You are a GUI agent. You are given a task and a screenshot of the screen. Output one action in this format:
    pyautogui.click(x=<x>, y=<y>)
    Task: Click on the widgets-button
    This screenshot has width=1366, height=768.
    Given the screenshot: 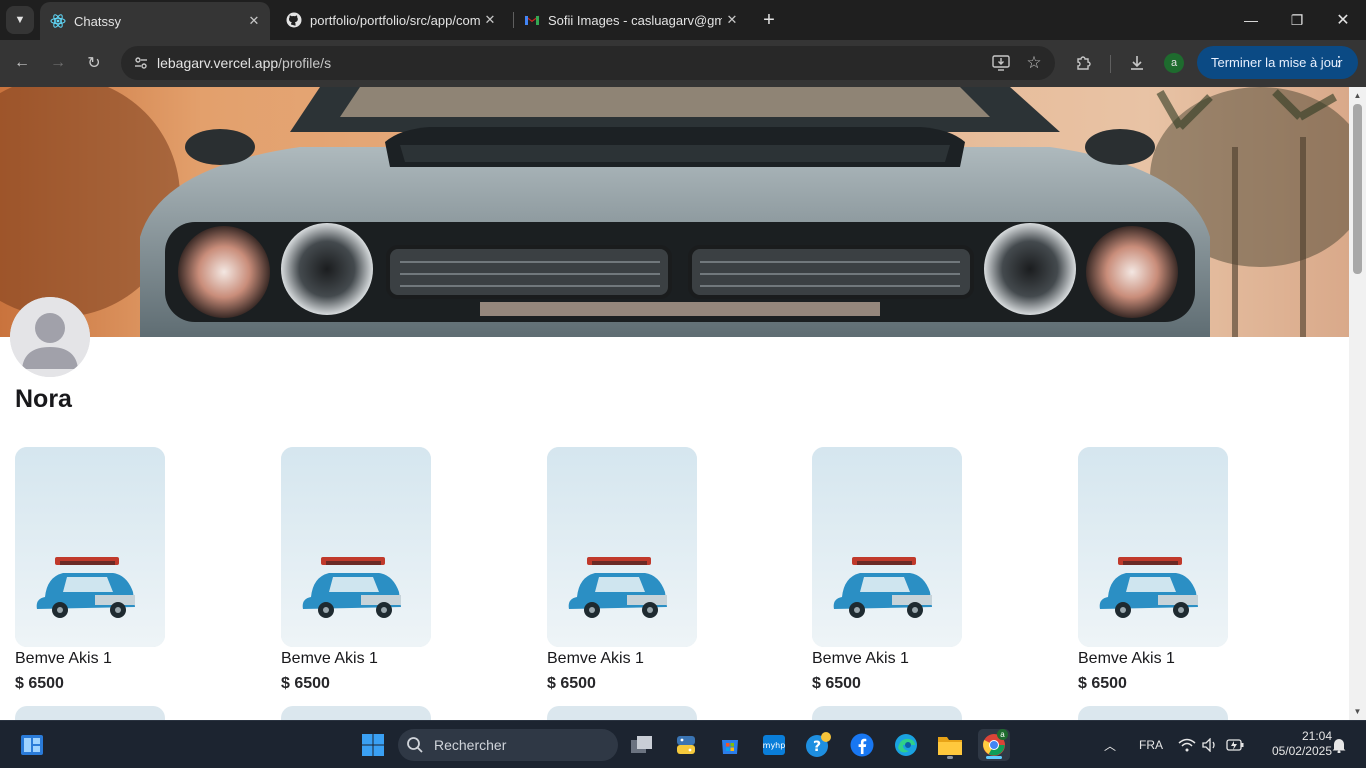 What is the action you would take?
    pyautogui.click(x=32, y=745)
    